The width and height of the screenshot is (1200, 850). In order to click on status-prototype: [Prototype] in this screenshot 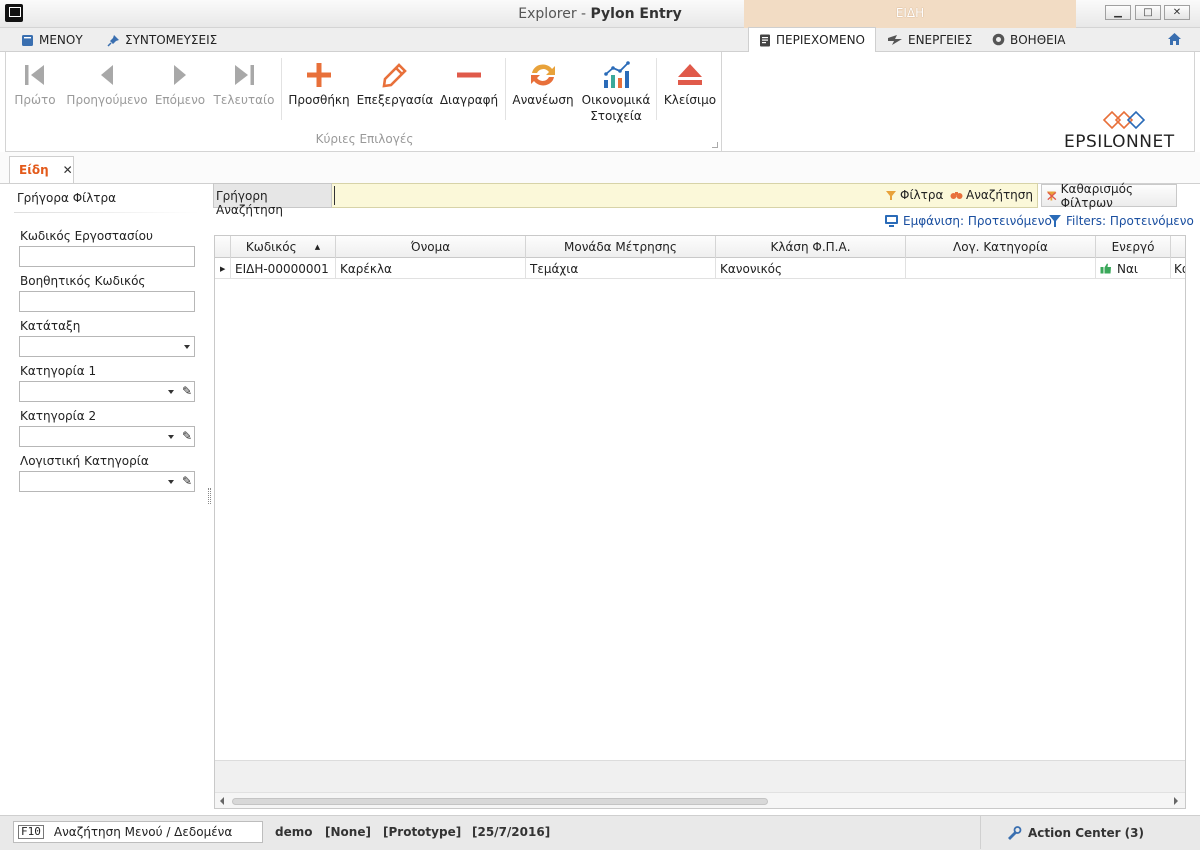, I will do `click(422, 832)`.